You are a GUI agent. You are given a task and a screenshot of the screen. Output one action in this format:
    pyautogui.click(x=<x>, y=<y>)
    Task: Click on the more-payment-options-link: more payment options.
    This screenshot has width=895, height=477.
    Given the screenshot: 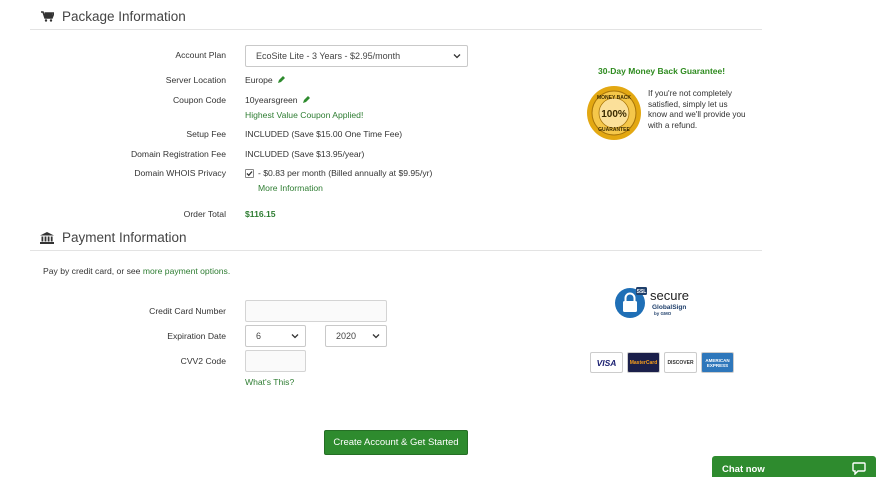 What is the action you would take?
    pyautogui.click(x=186, y=271)
    